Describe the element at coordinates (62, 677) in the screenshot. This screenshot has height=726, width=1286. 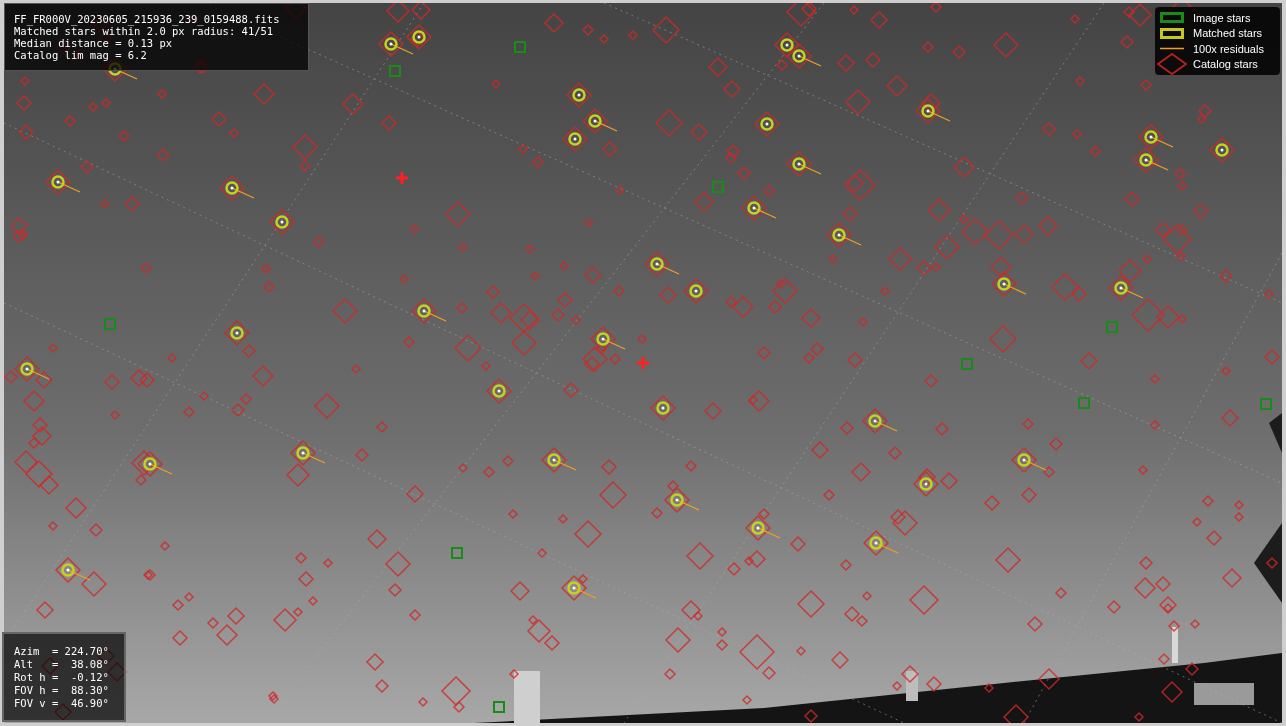
I see `pointing-text: Rot h = -0.12°` at that location.